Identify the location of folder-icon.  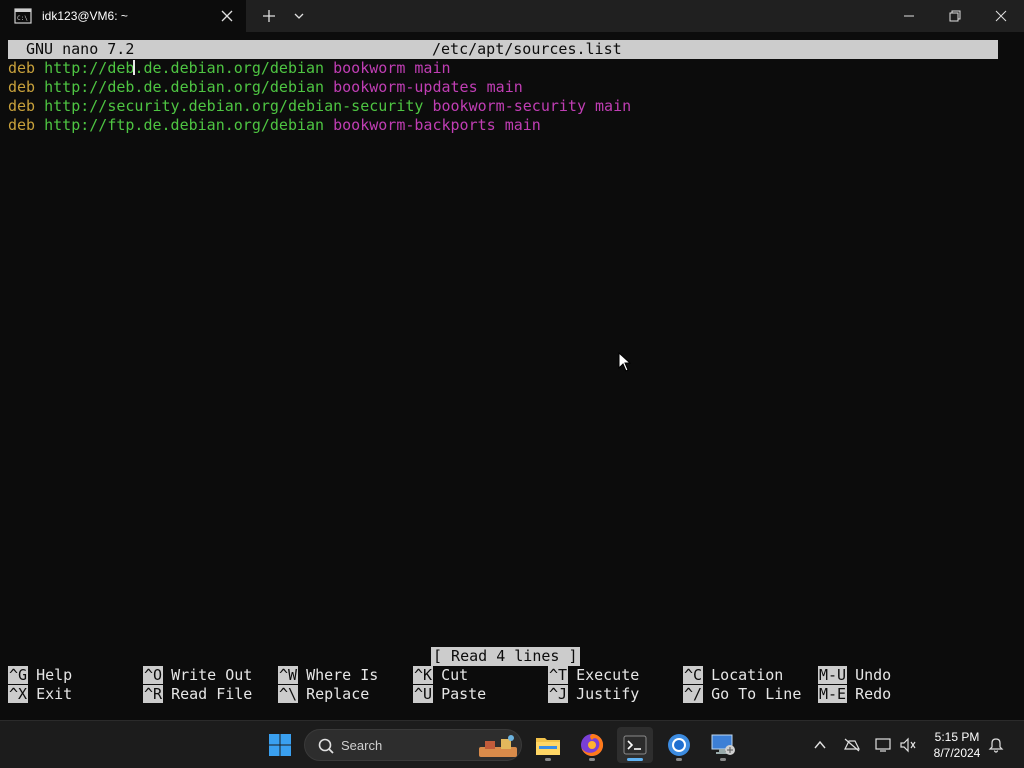
(548, 746).